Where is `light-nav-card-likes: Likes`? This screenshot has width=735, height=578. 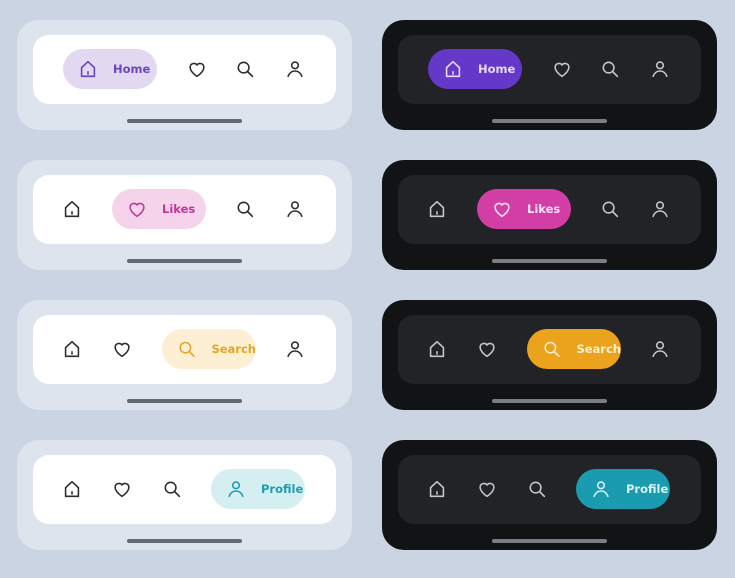
light-nav-card-likes: Likes is located at coordinates (184, 215).